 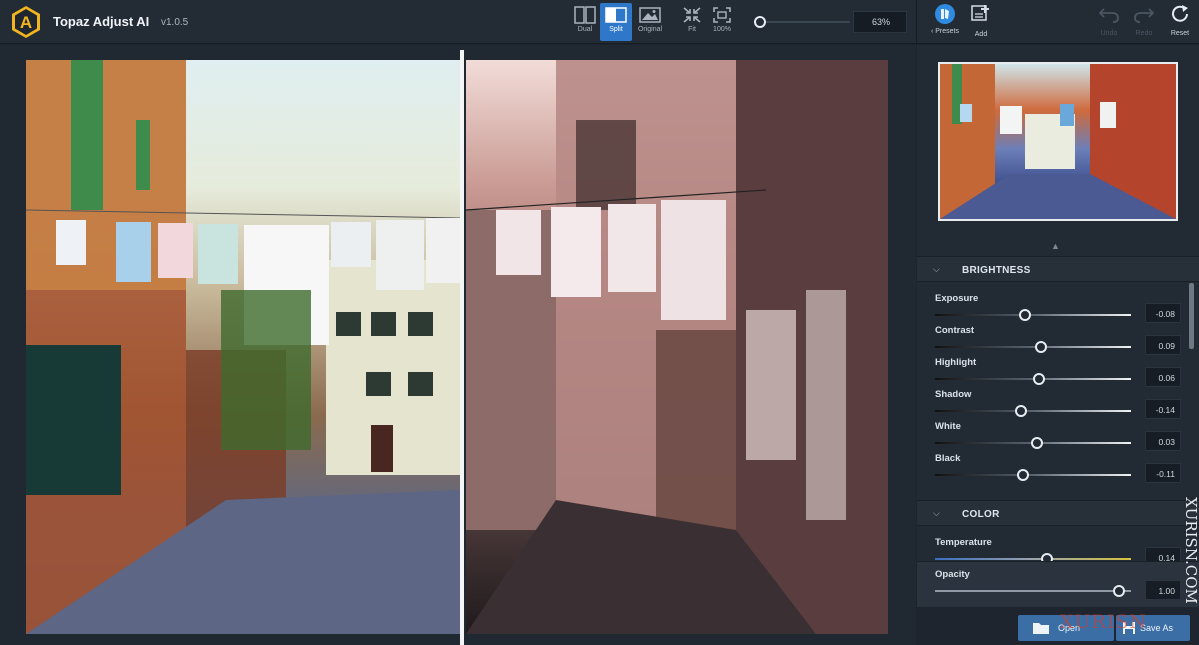 What do you see at coordinates (1058, 584) in the screenshot?
I see `opacity-control: Opacity 1.00` at bounding box center [1058, 584].